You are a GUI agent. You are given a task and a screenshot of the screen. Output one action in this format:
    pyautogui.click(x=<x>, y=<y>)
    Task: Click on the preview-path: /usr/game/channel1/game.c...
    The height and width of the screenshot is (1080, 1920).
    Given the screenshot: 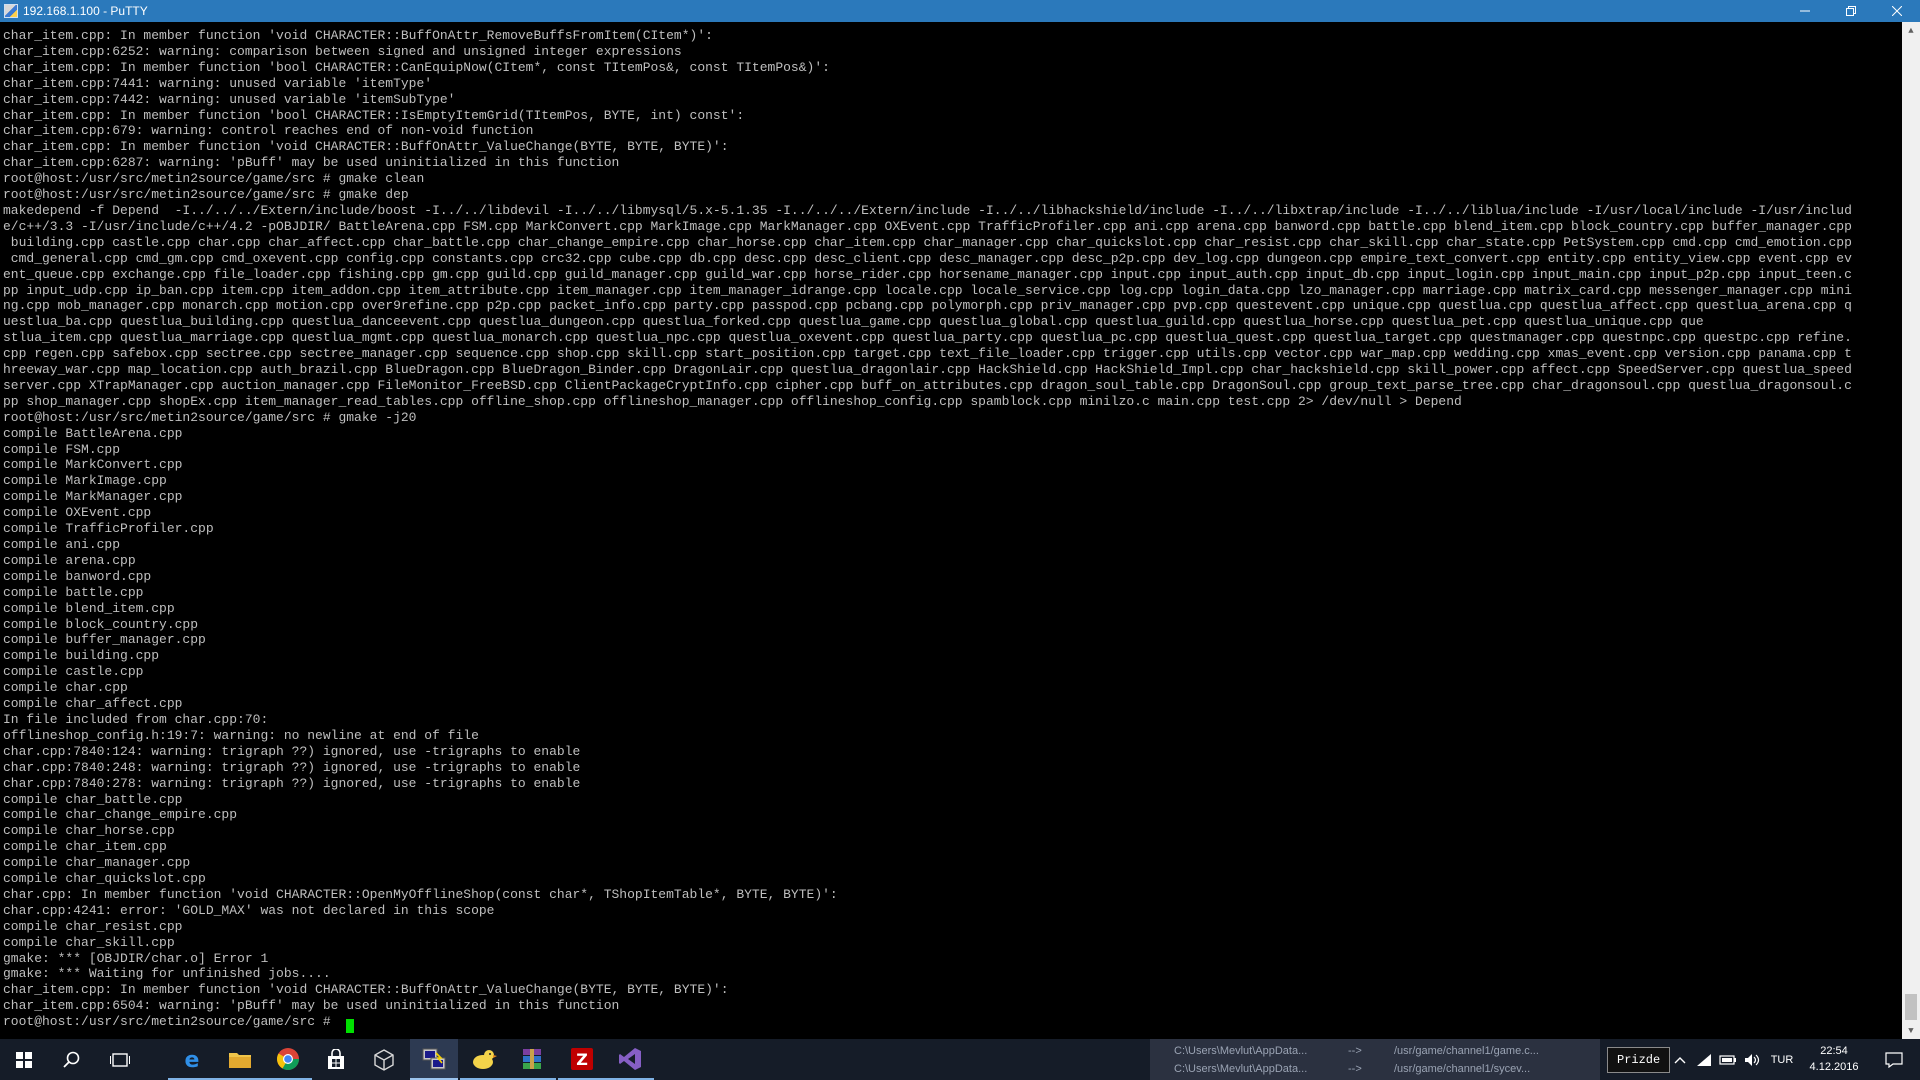 What is the action you would take?
    pyautogui.click(x=1466, y=1051)
    